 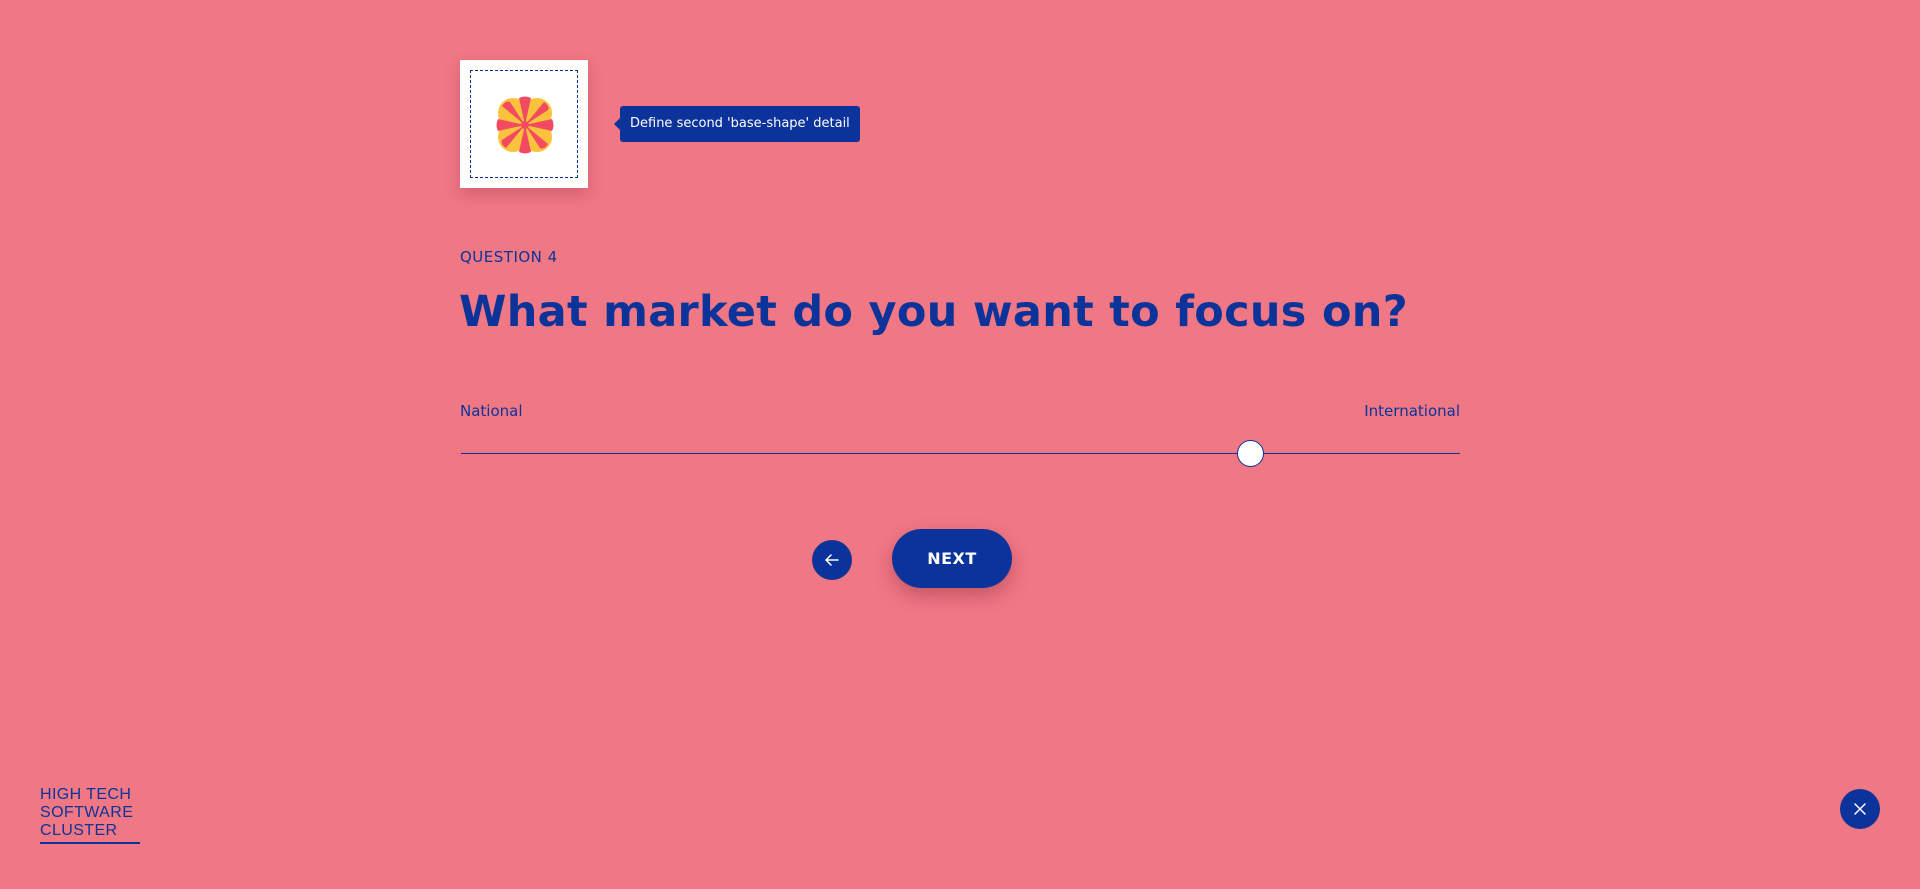 I want to click on flower-shape-icon, so click(x=525, y=125).